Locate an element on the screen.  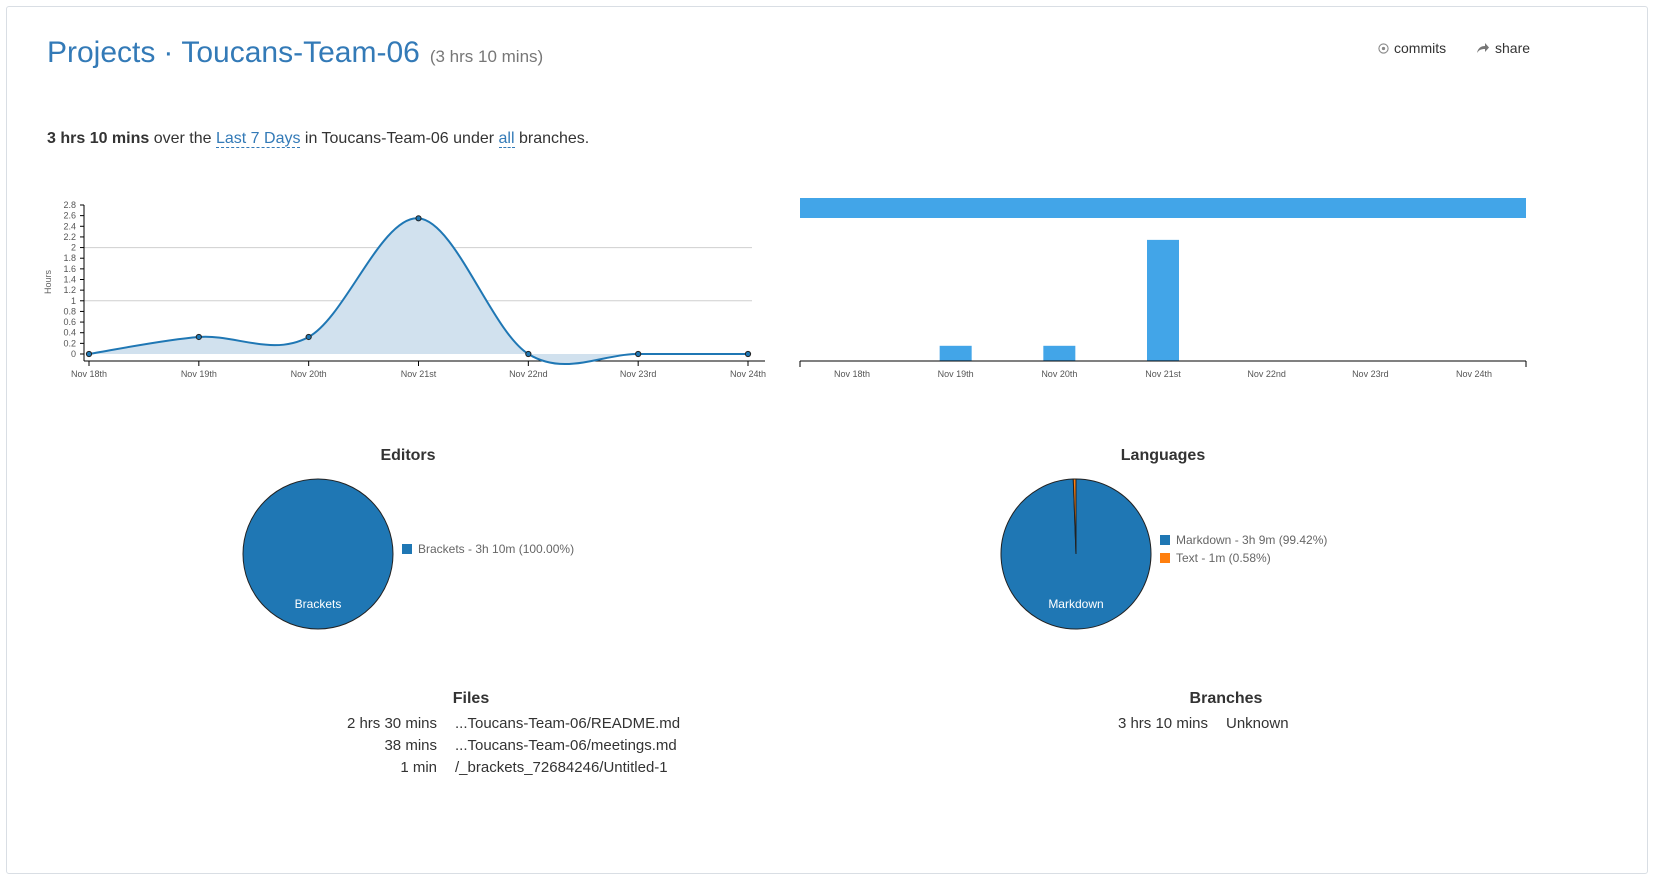
page-title: Projects · Toucans-Team-06 (3 hrs 10 mins) is located at coordinates (295, 53).